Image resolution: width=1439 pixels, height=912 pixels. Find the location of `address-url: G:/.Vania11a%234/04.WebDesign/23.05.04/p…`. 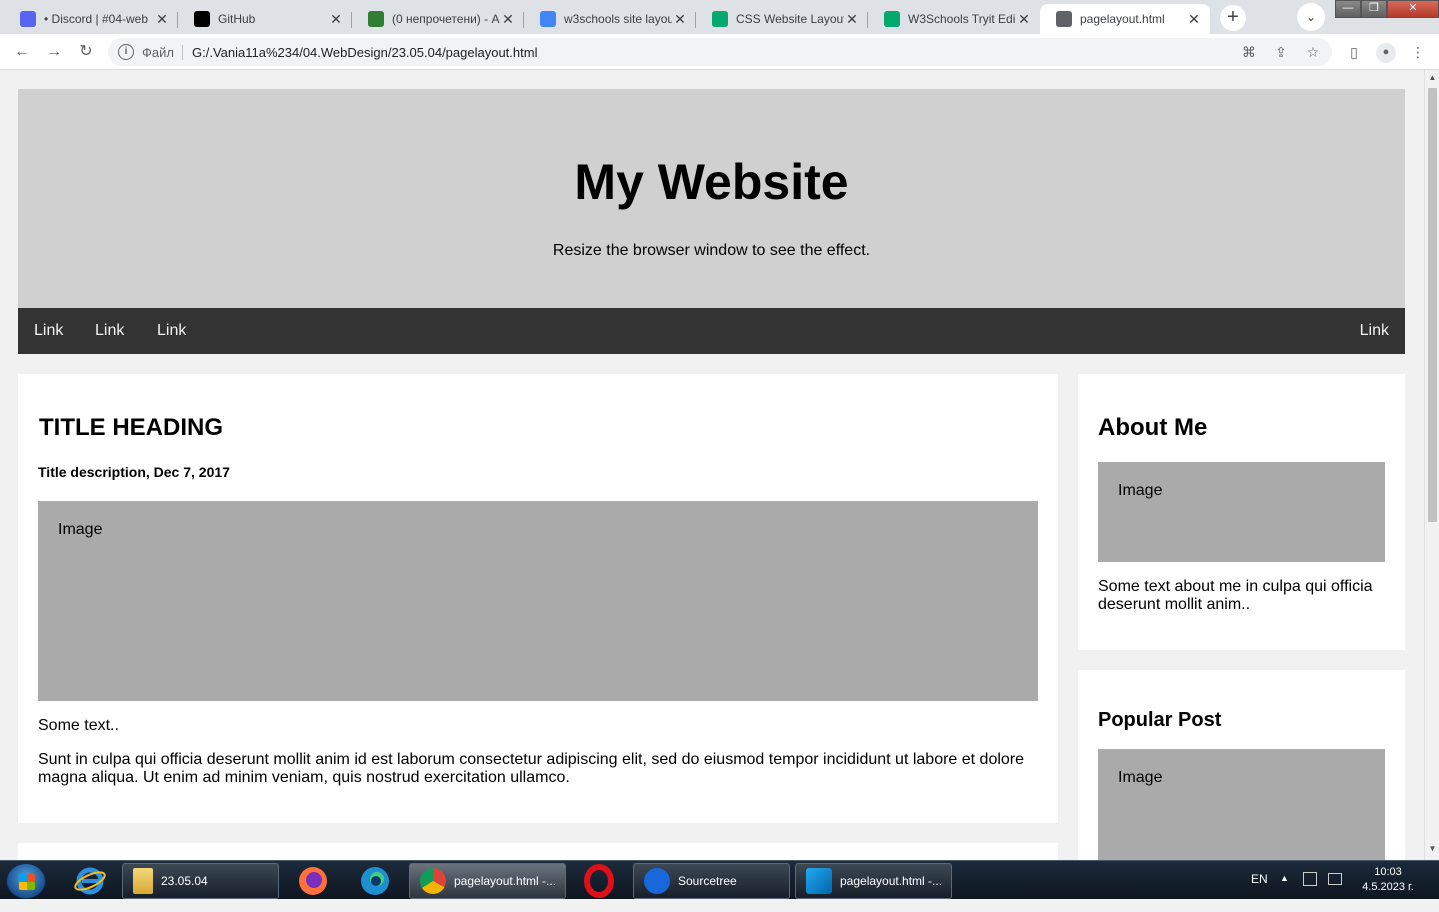

address-url: G:/.Vania11a%234/04.WebDesign/23.05.04/p… is located at coordinates (364, 52).